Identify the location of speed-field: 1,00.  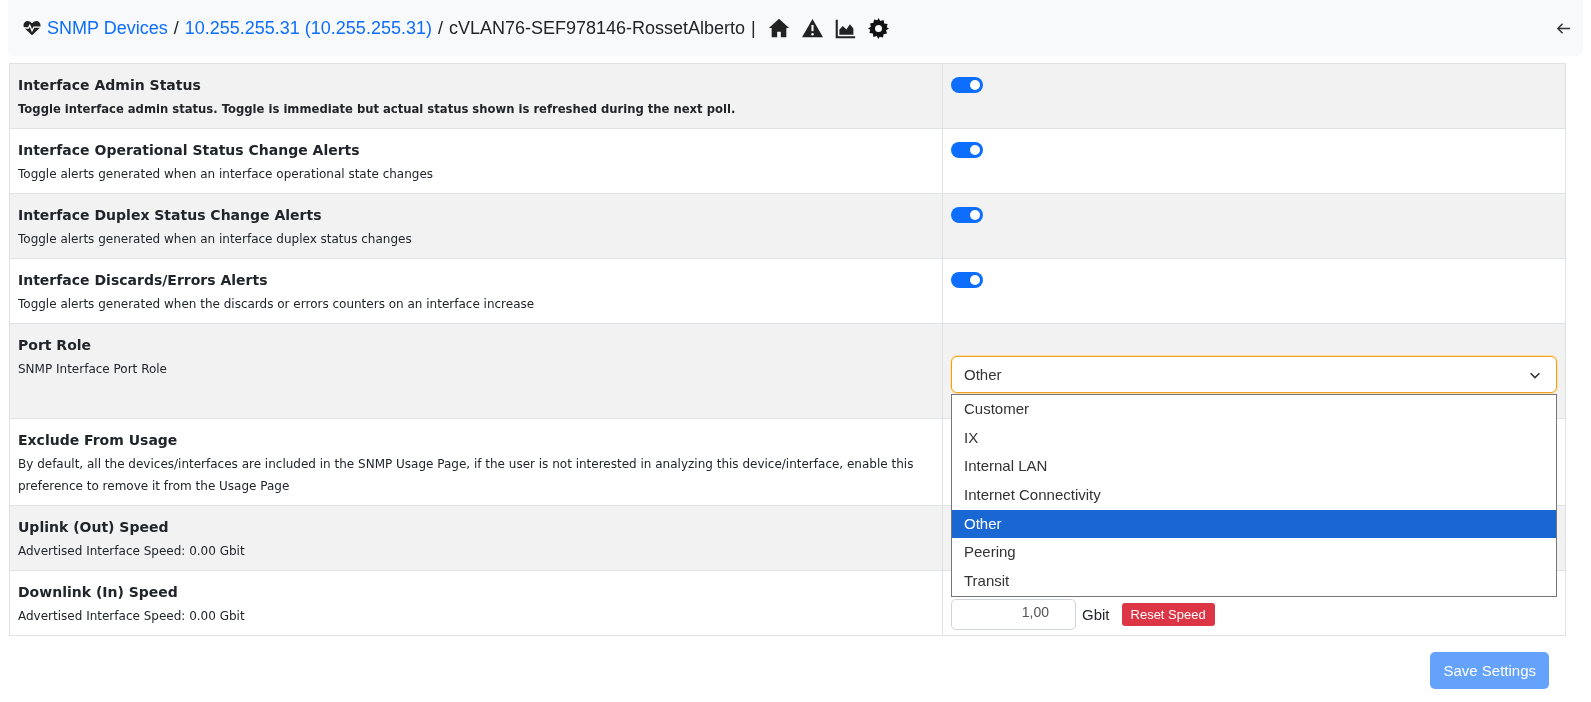
(1013, 614).